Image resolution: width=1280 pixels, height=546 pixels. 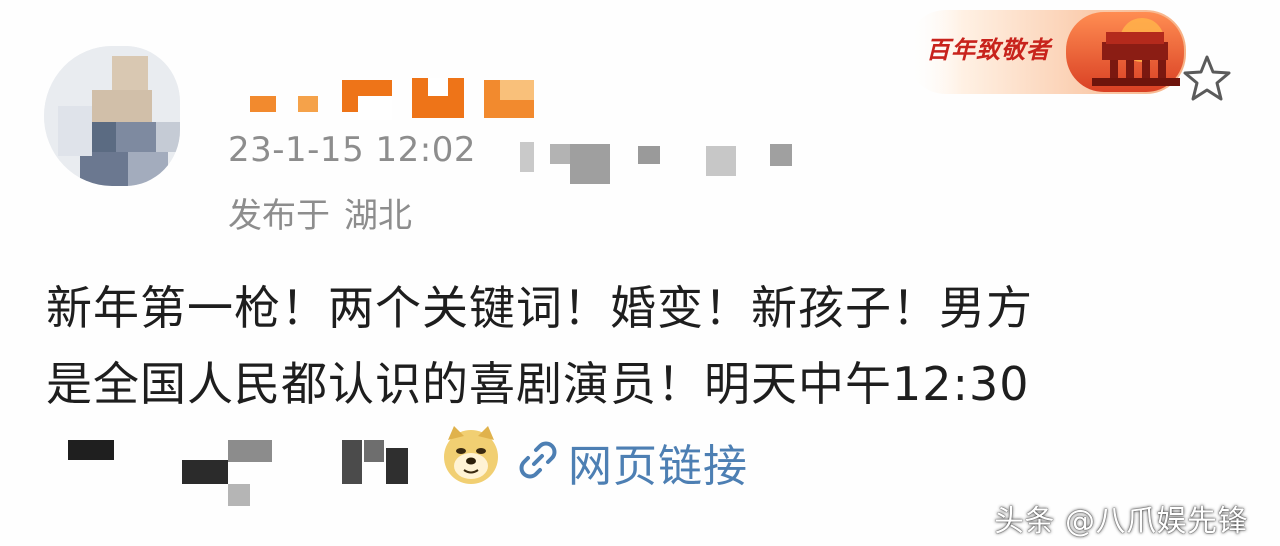 I want to click on web-link: 网页链接, so click(x=658, y=462).